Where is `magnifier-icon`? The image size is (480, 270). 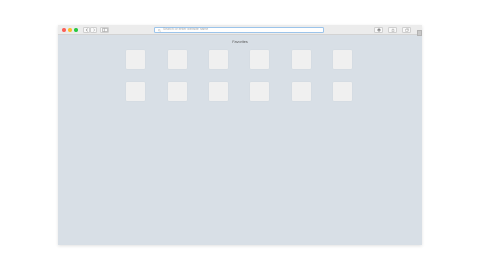 magnifier-icon is located at coordinates (159, 30).